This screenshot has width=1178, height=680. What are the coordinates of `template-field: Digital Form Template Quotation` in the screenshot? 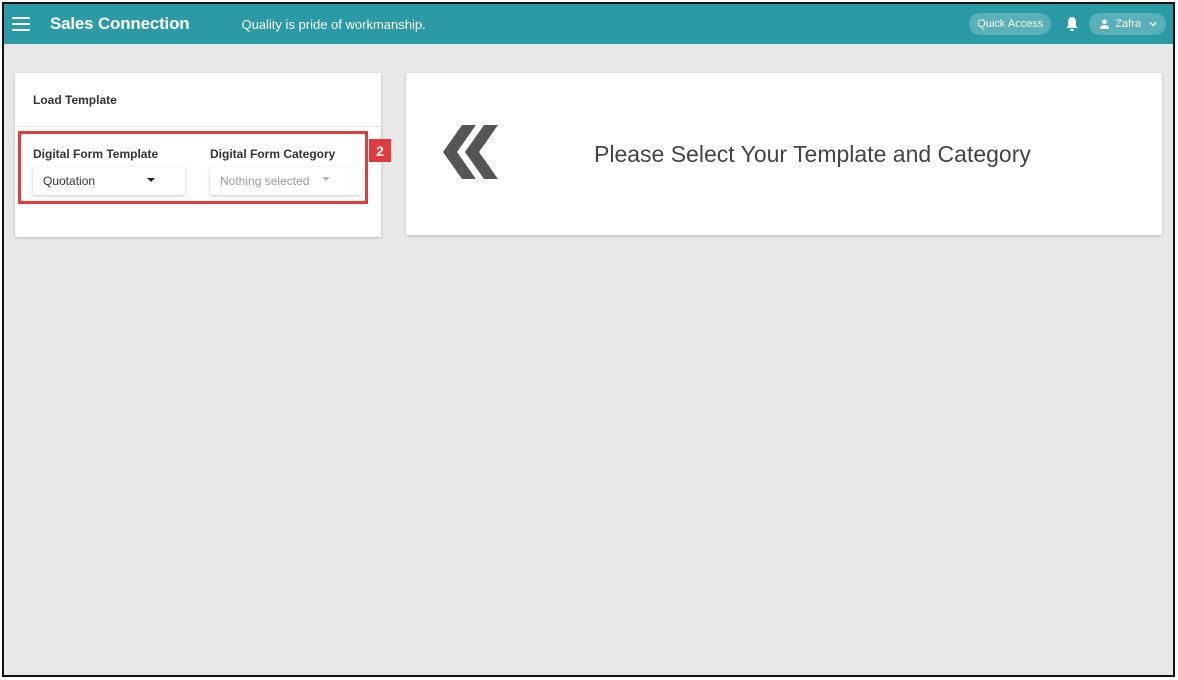 It's located at (109, 171).